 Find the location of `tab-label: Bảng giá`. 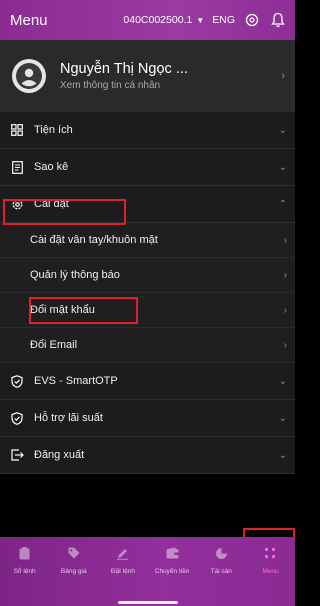

tab-label: Bảng giá is located at coordinates (73, 571).